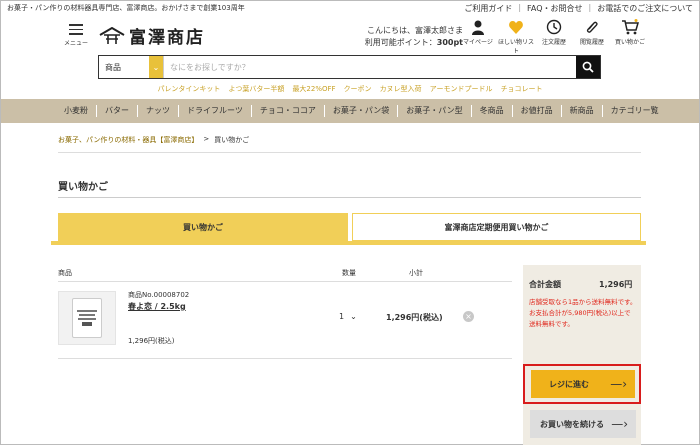 The width and height of the screenshot is (700, 445). Describe the element at coordinates (522, 89) in the screenshot. I see `promo-link: チョコレート` at that location.